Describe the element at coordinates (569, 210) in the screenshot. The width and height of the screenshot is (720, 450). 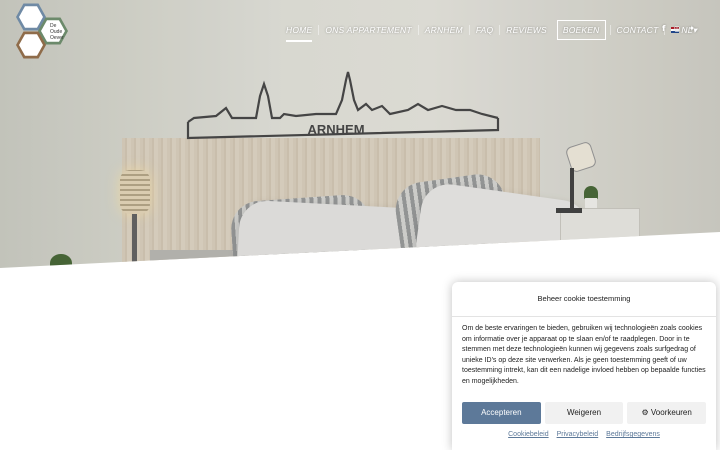
I see `lamp-right-foot` at that location.